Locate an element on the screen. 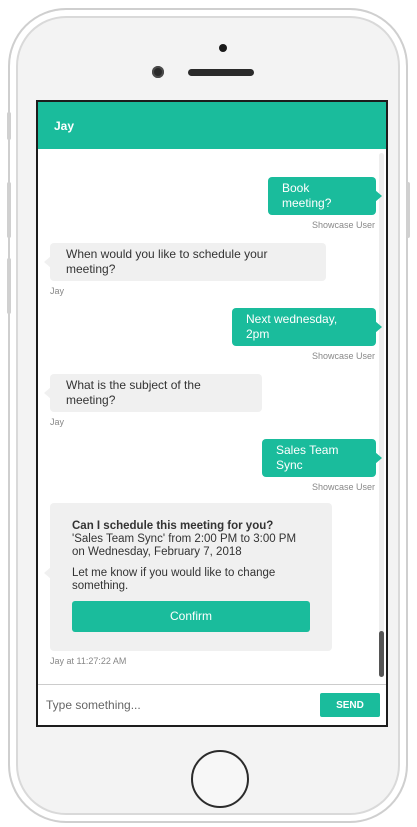 The width and height of the screenshot is (417, 827). scrollbar-track is located at coordinates (381, 415).